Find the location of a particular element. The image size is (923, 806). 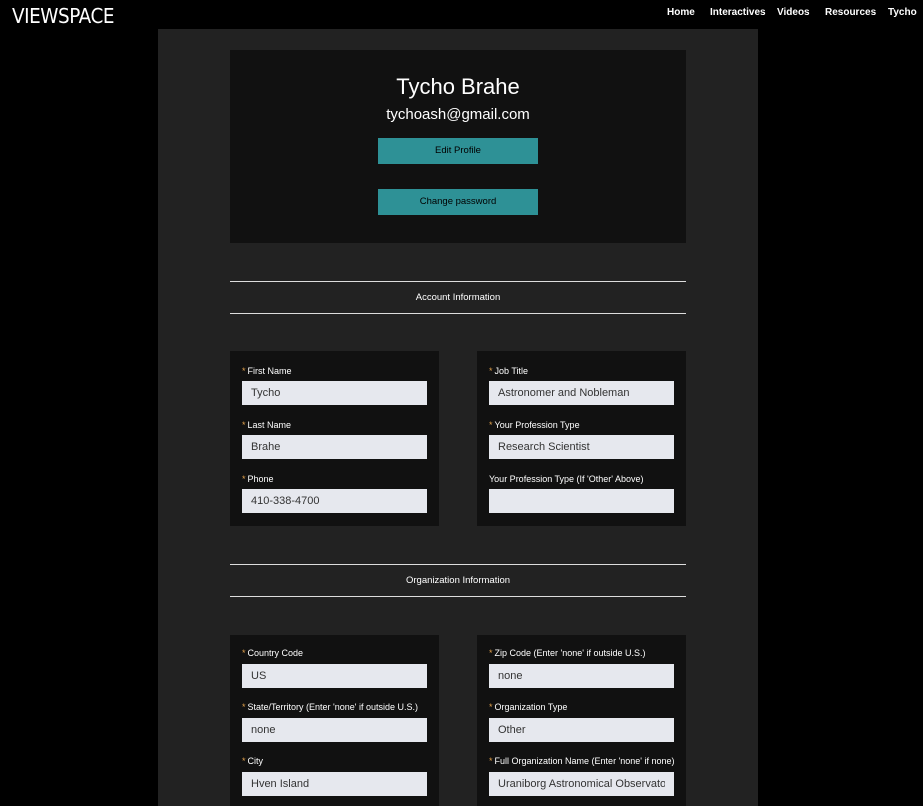

state-input is located at coordinates (334, 730).